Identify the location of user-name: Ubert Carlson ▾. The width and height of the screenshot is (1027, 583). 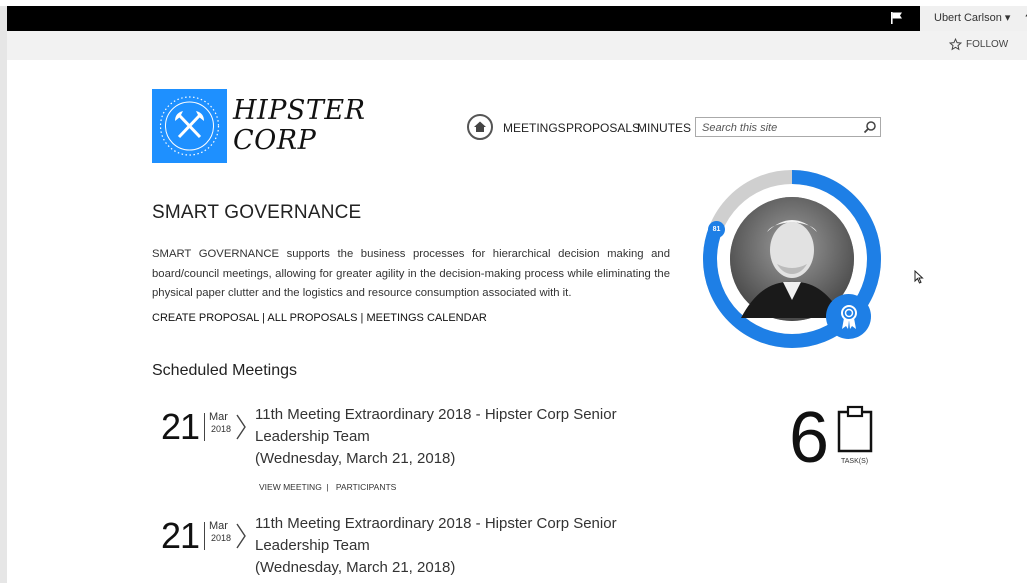
(972, 18).